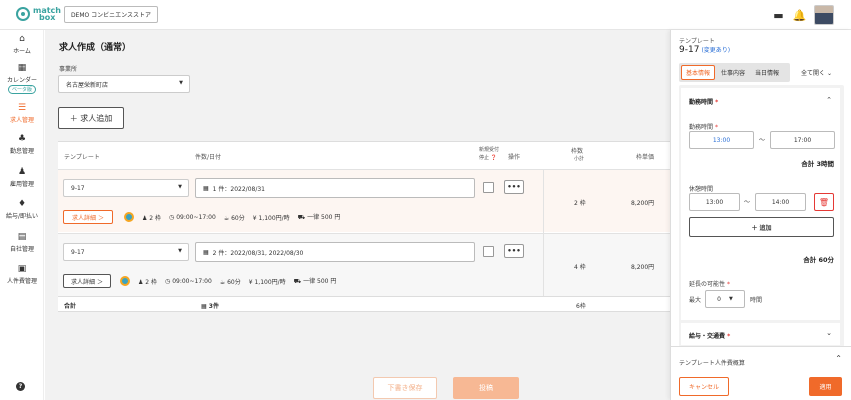 This screenshot has height=400, width=851. I want to click on total-row: 合計 ▦ 3件 6枠, so click(364, 304).